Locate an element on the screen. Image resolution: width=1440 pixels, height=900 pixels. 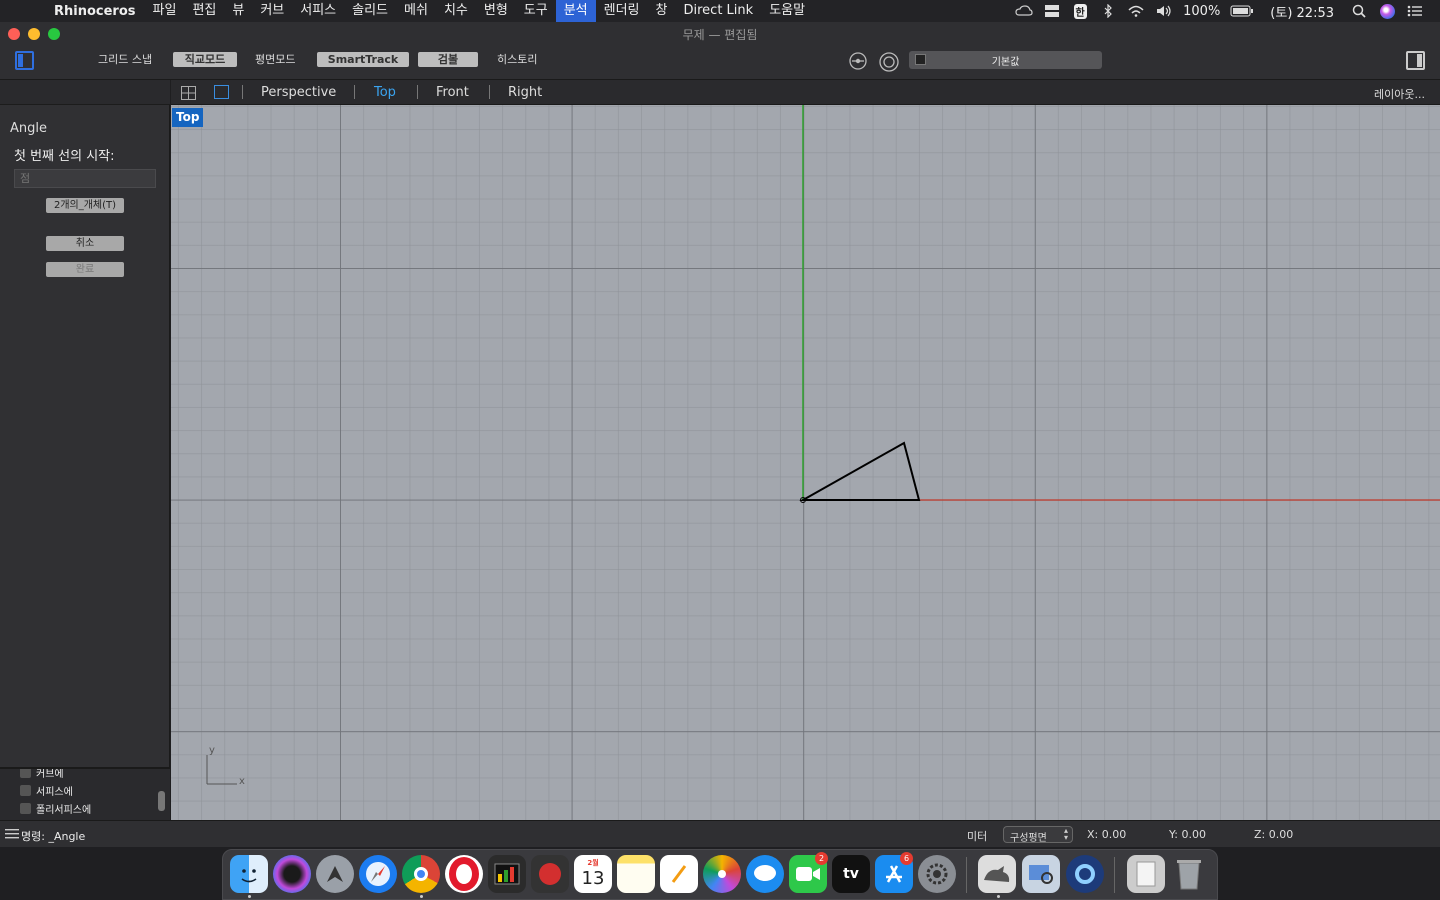
menu-surface: 서피스 is located at coordinates (318, 11).